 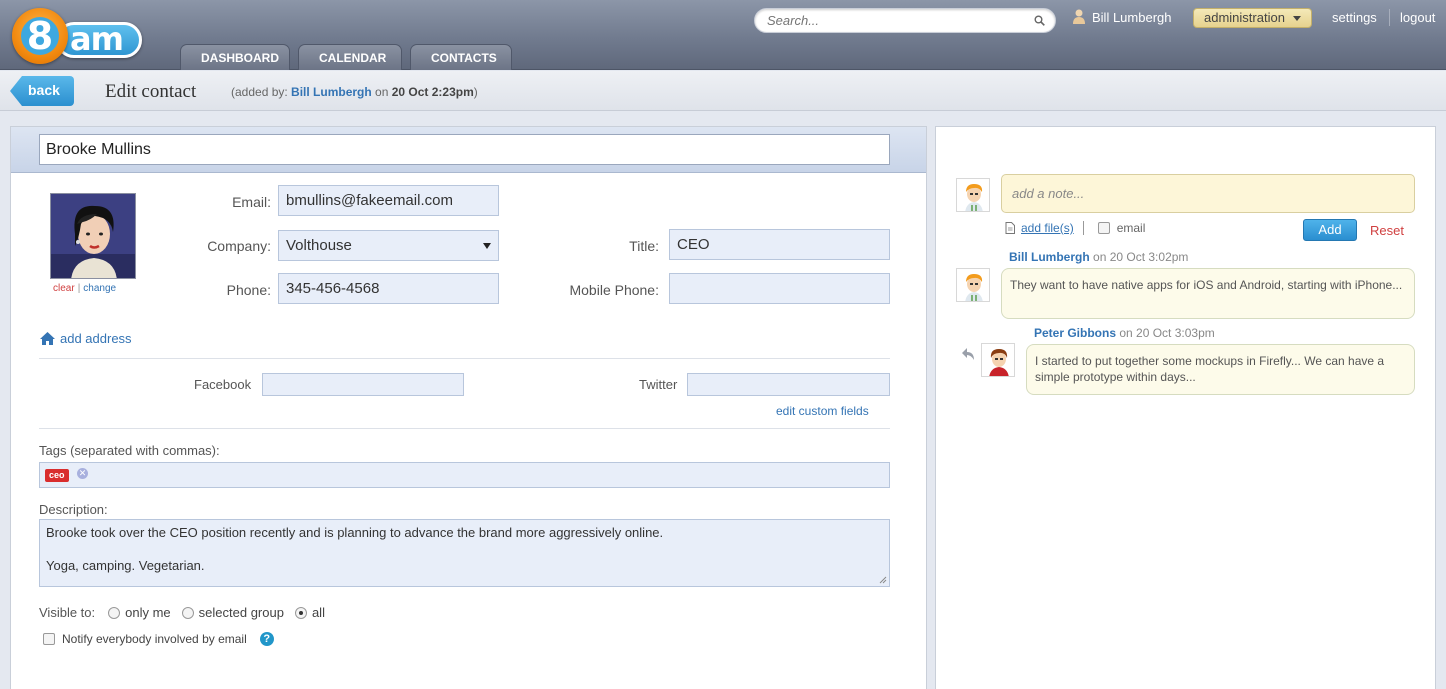 I want to click on facebook-label: Facebook, so click(x=223, y=384).